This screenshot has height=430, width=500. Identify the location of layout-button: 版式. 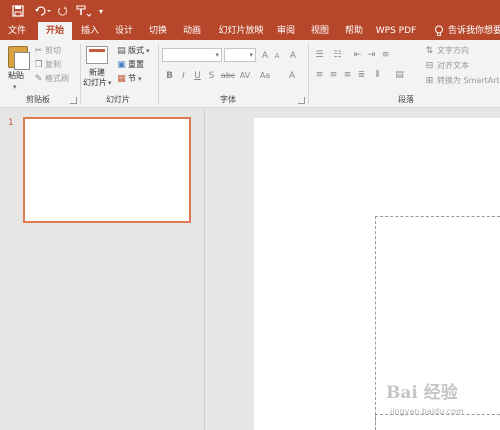
(136, 51).